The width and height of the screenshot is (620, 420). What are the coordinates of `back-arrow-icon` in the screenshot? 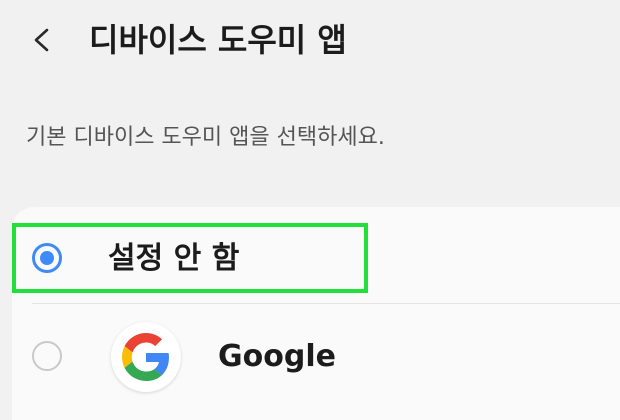 It's located at (41, 40).